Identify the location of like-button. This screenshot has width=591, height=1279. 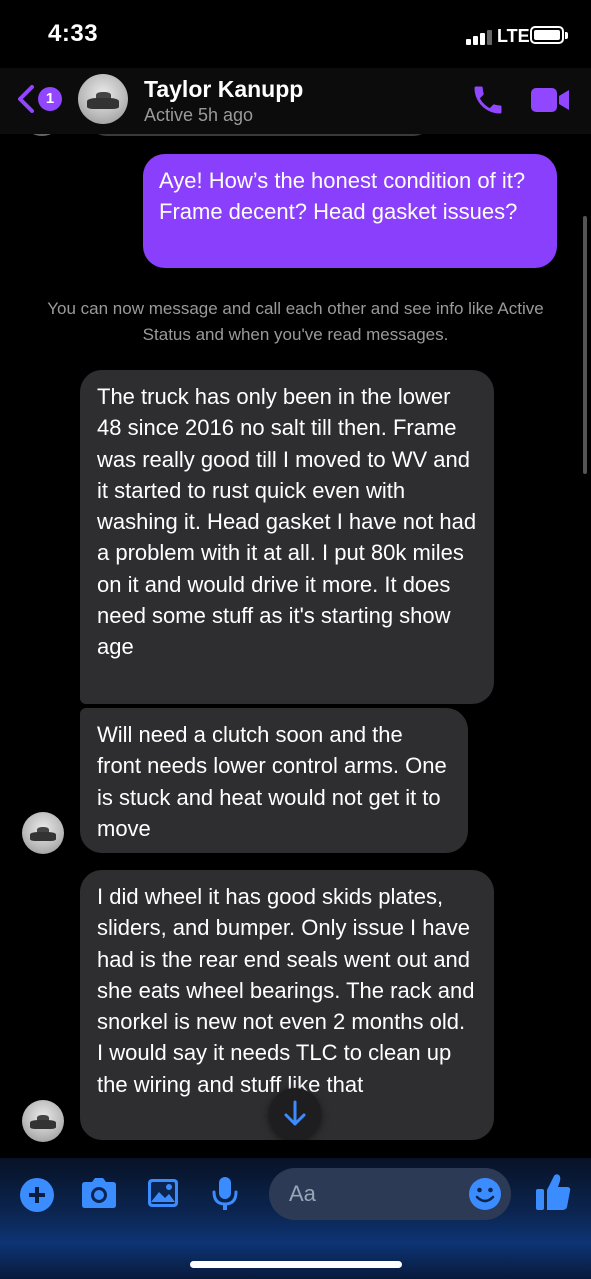
(553, 1194).